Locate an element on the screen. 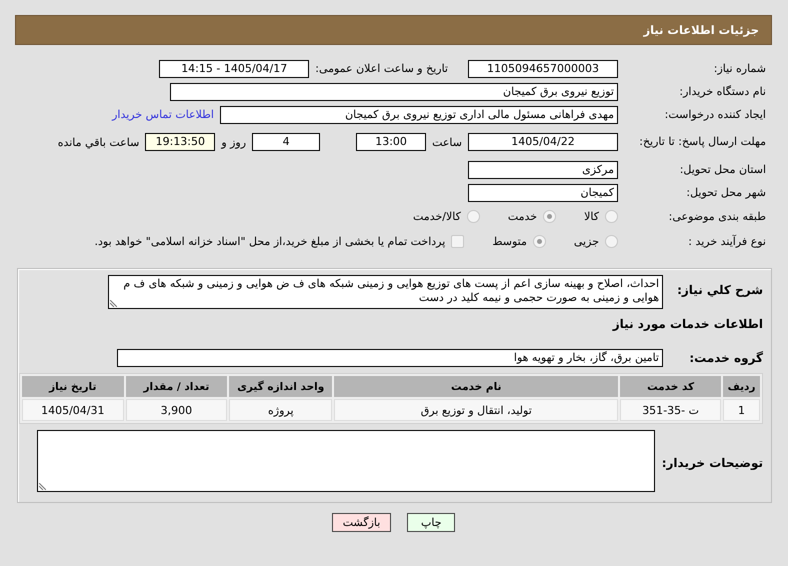  field-label: نوع فرآیند خرید : is located at coordinates (726, 241).